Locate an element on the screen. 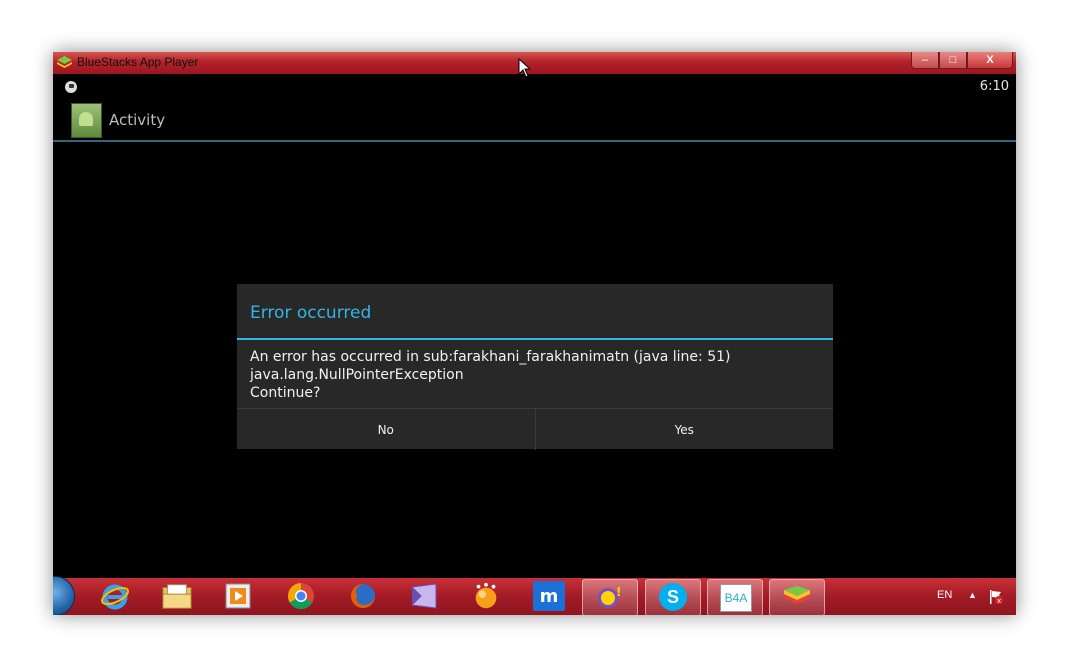 The image size is (1070, 669). b4a-icon: B4A is located at coordinates (736, 598).